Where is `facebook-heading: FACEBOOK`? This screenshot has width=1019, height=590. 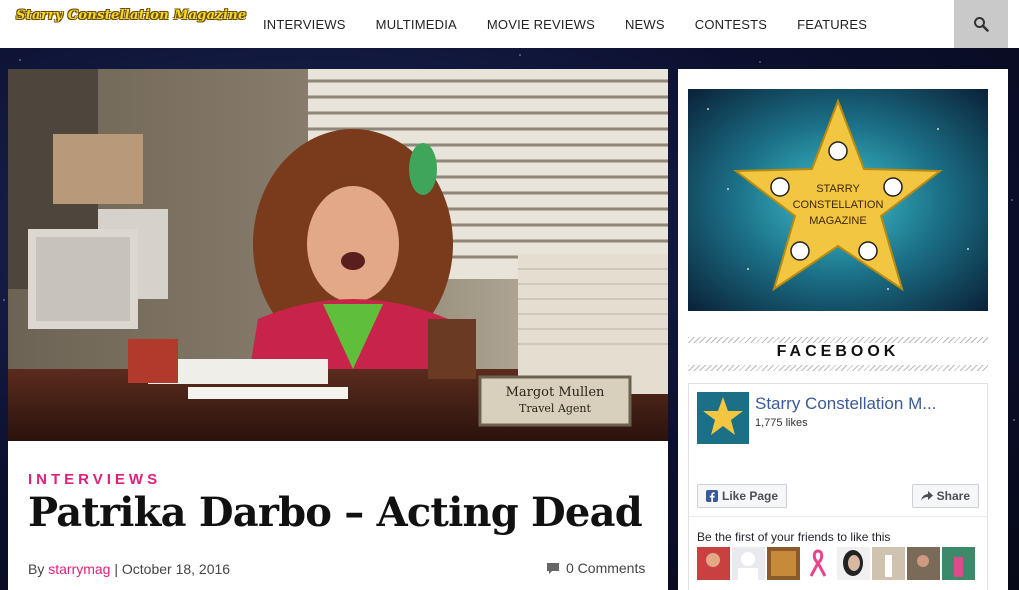
facebook-heading: FACEBOOK is located at coordinates (838, 351).